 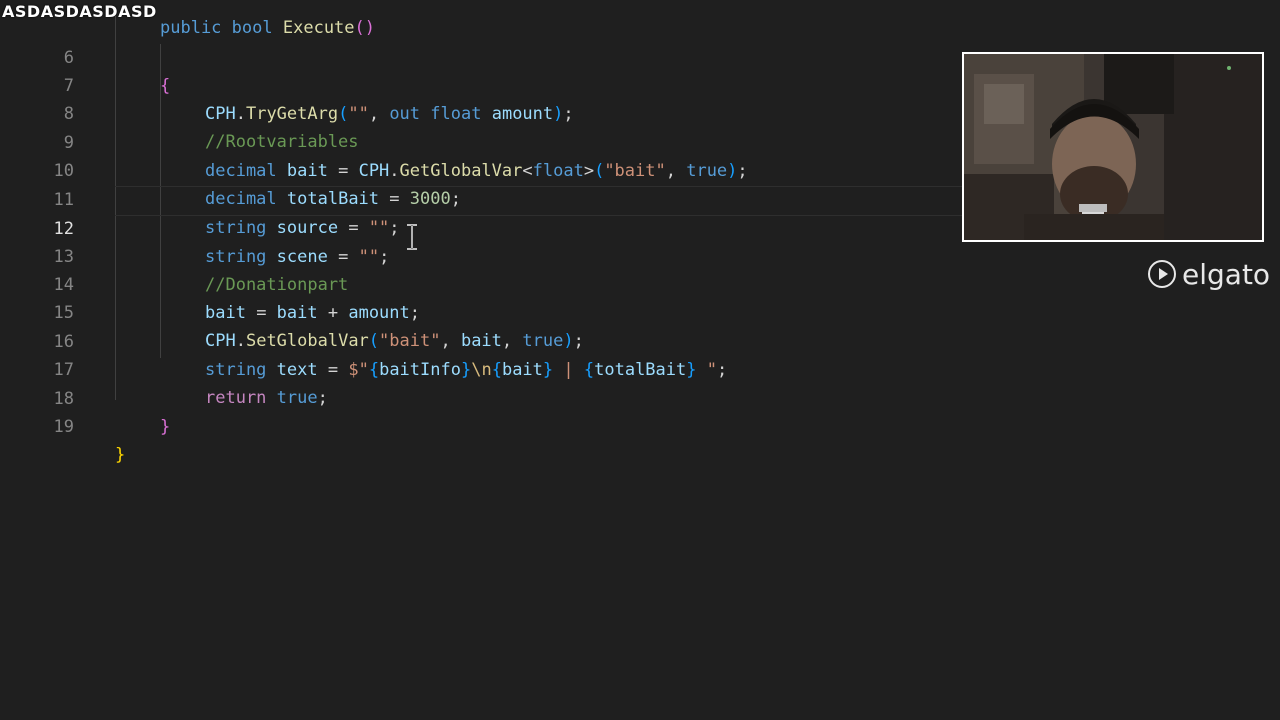 What do you see at coordinates (480, 368) in the screenshot?
I see `code-line: 17 return true;` at bounding box center [480, 368].